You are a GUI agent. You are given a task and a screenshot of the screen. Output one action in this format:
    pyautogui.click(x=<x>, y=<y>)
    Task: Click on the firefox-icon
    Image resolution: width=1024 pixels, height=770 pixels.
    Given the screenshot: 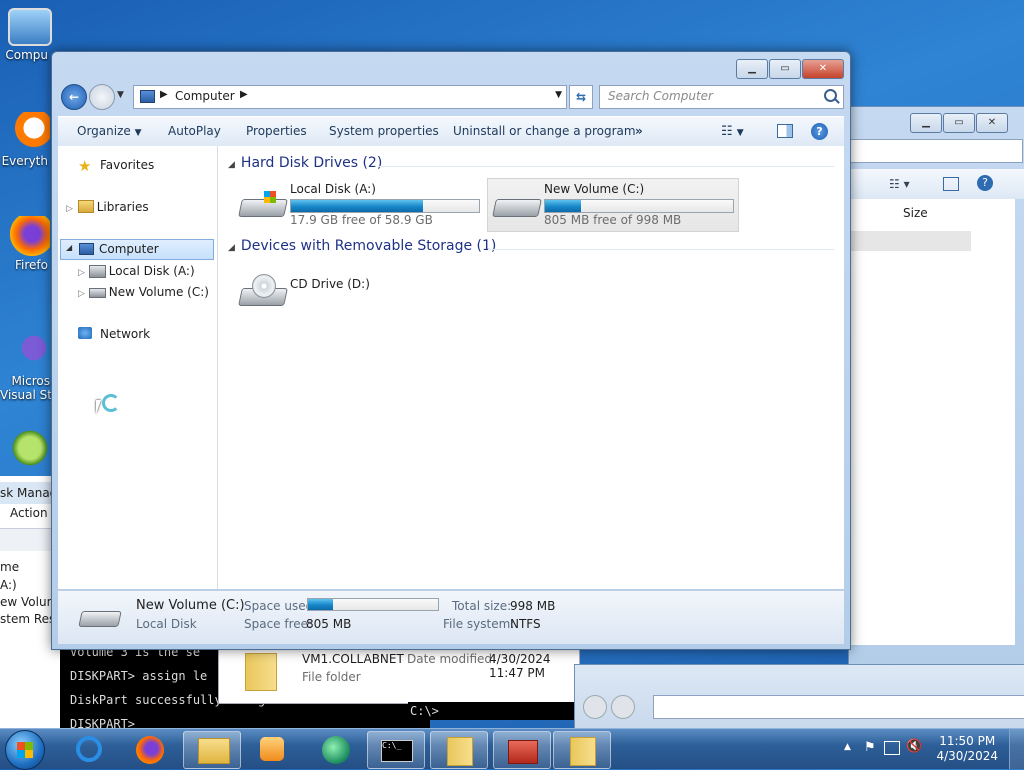 What is the action you would take?
    pyautogui.click(x=150, y=750)
    